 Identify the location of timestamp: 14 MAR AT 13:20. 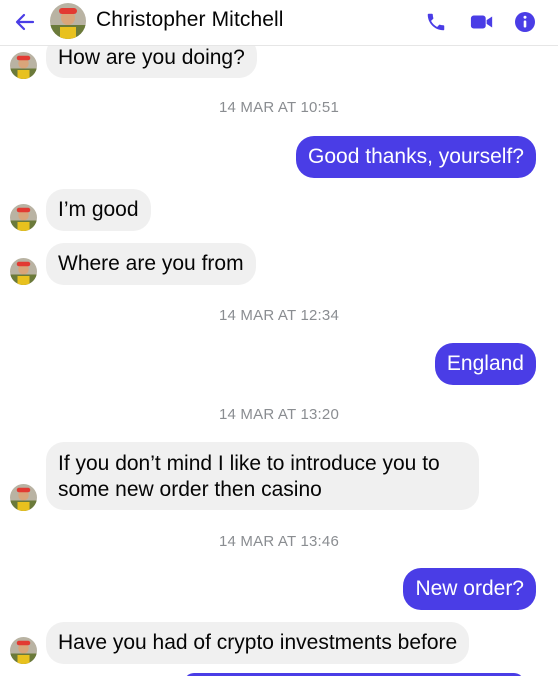
(278, 414).